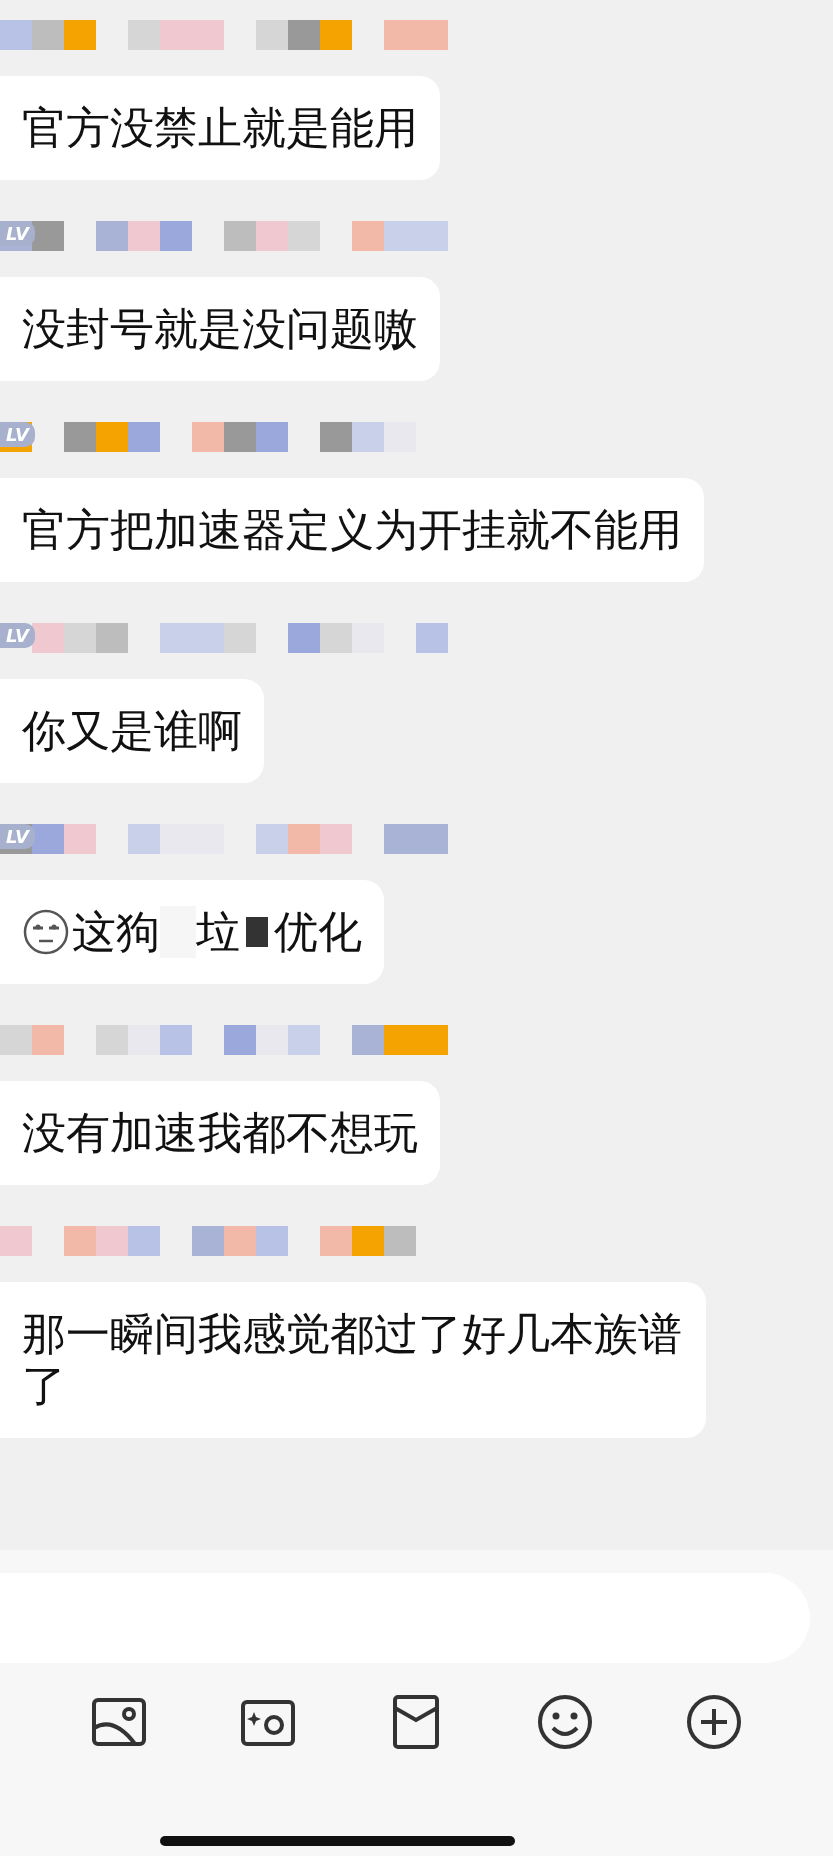  Describe the element at coordinates (220, 1133) in the screenshot. I see `message-text: 没有加速我都不想玩` at that location.